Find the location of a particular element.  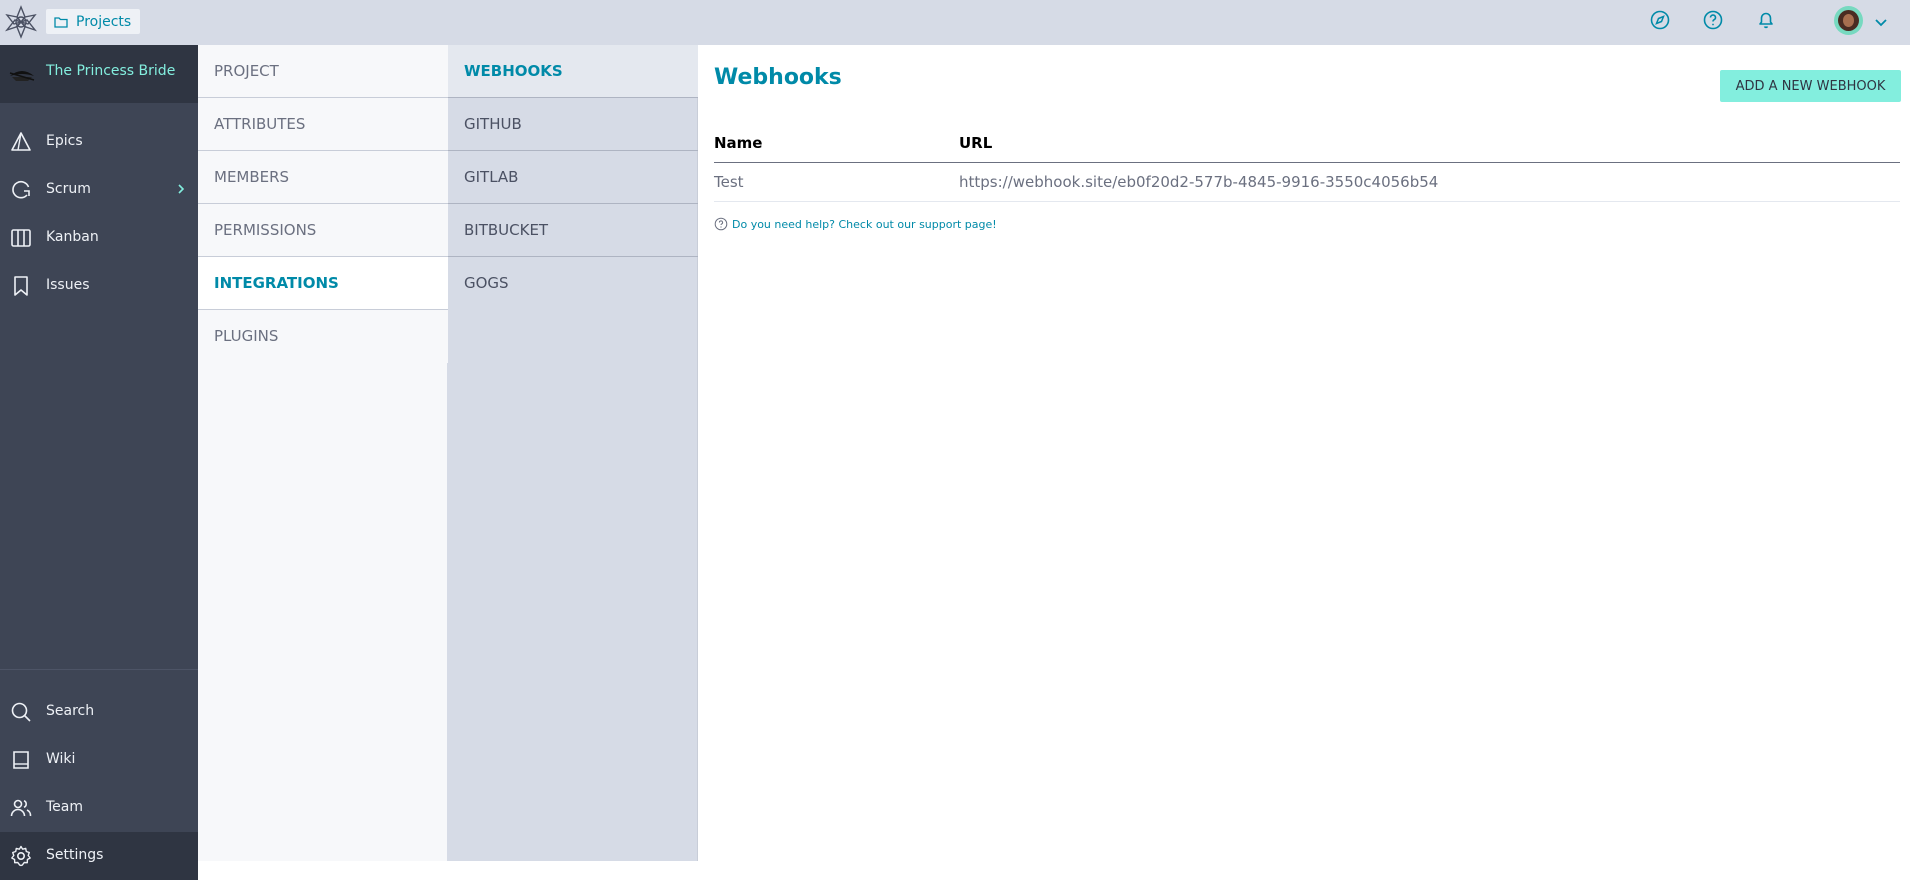

table-row-divider is located at coordinates (1307, 201).